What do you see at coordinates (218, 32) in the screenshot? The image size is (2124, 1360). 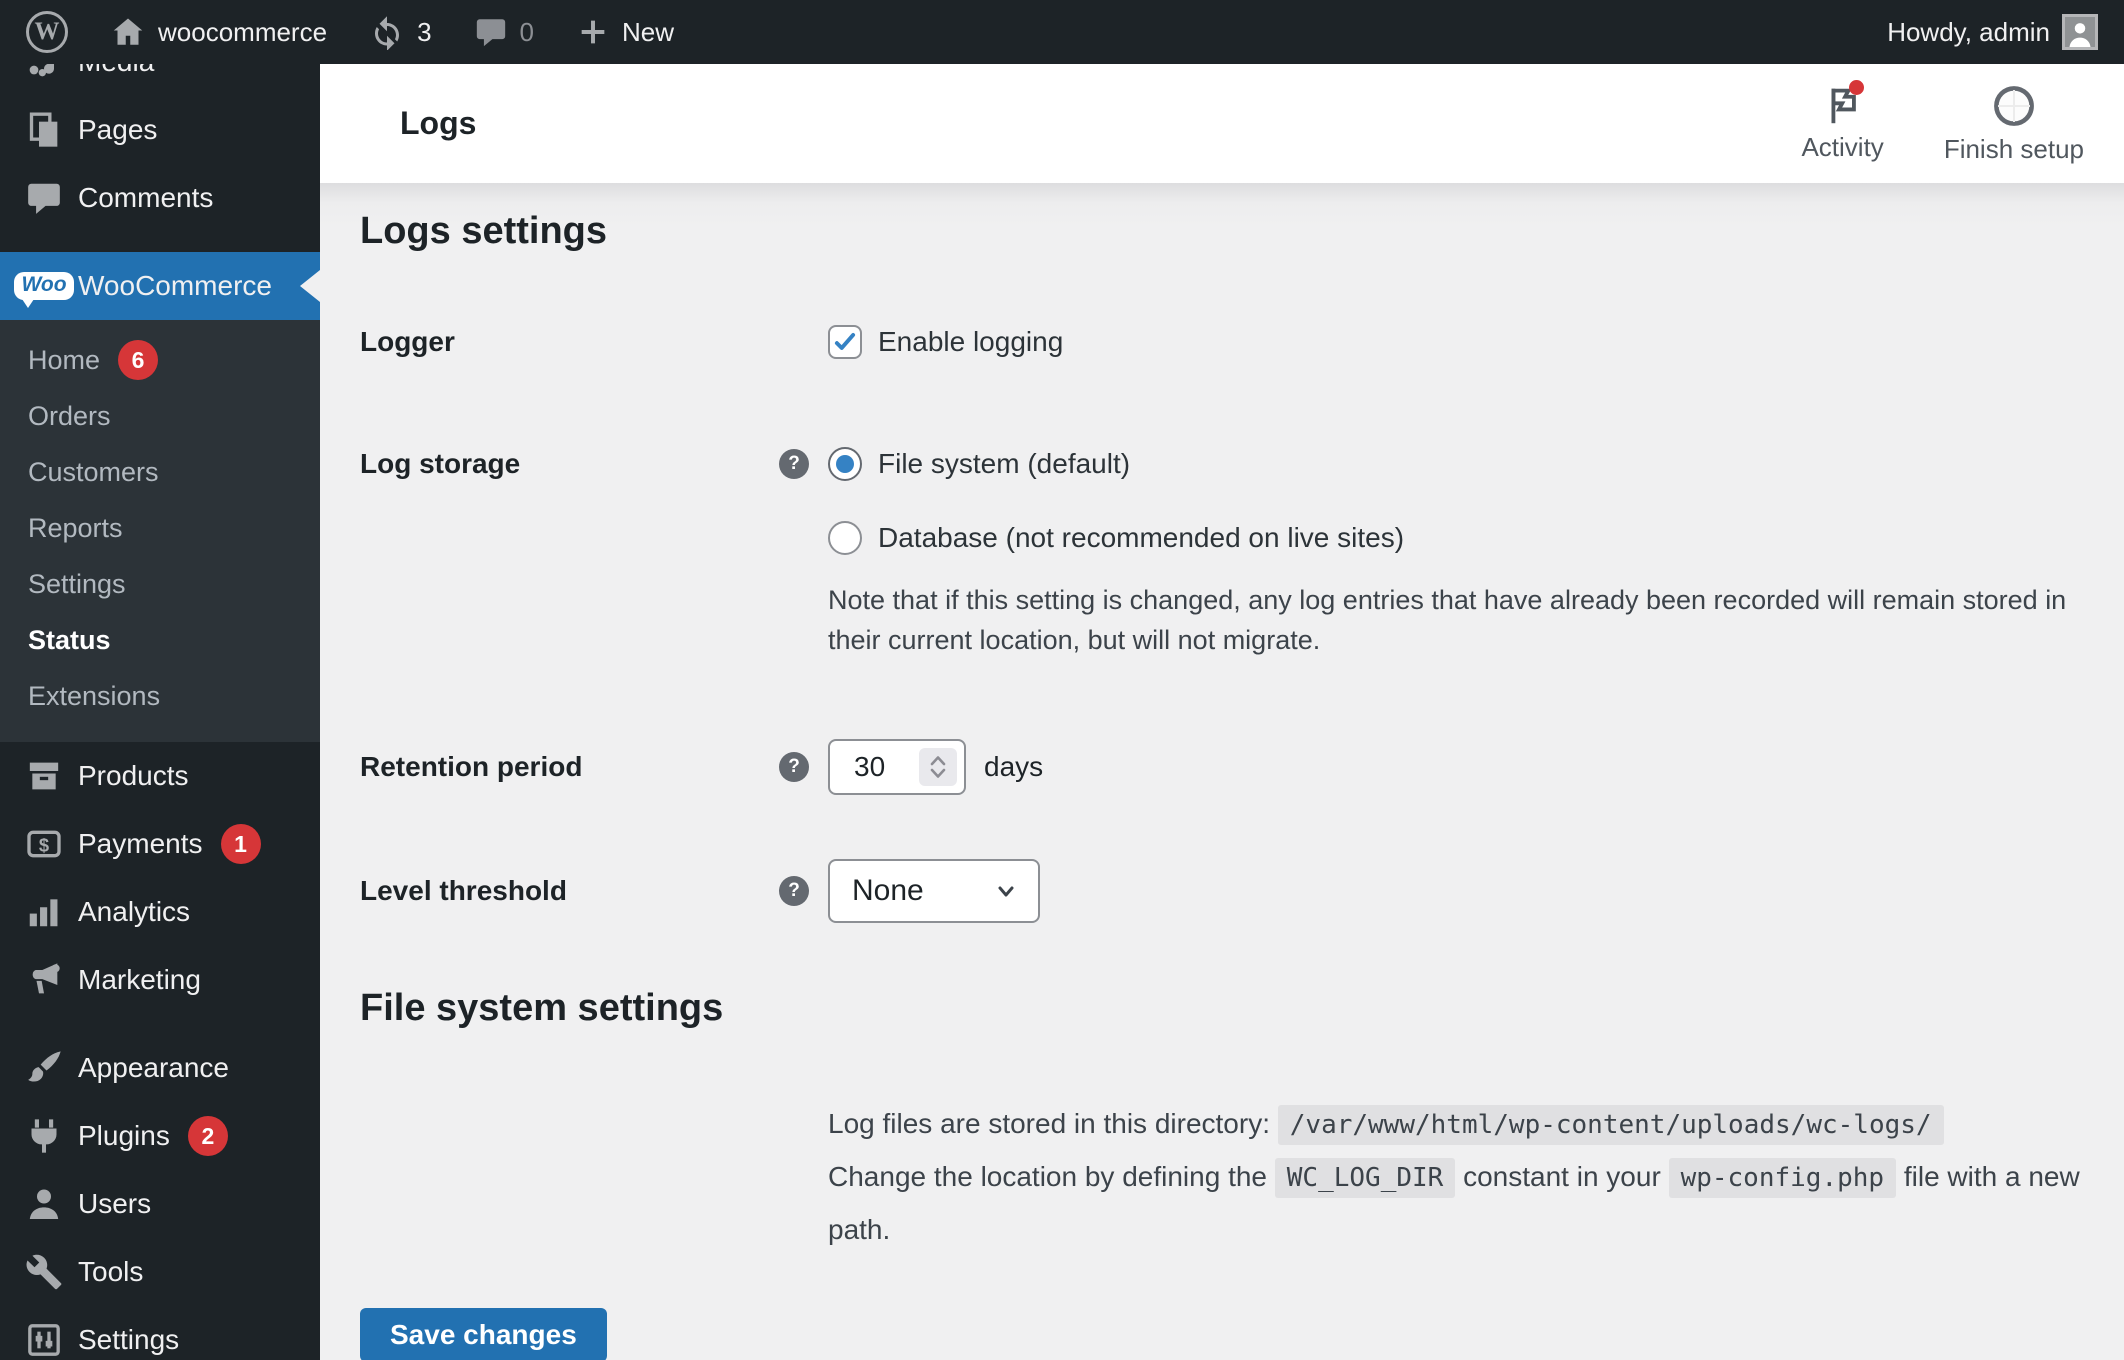 I see `site-home-link: woocommerce` at bounding box center [218, 32].